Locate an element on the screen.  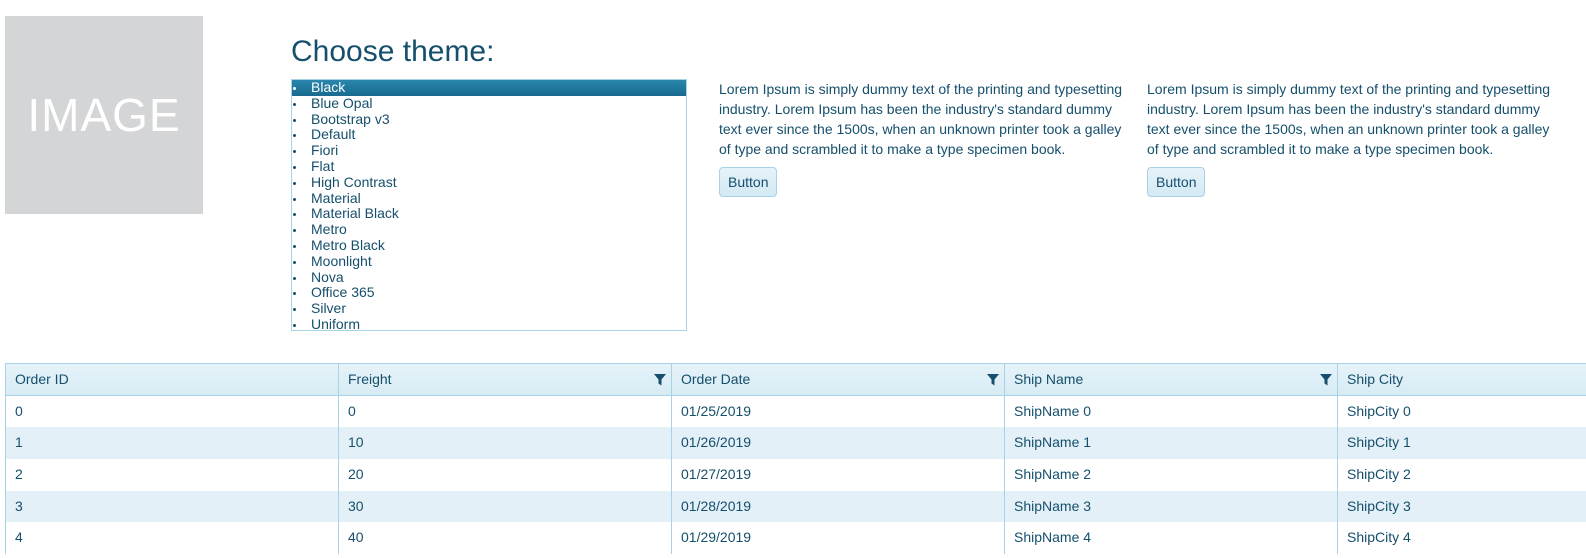
table-cell: ShipCity 1 is located at coordinates (1379, 442).